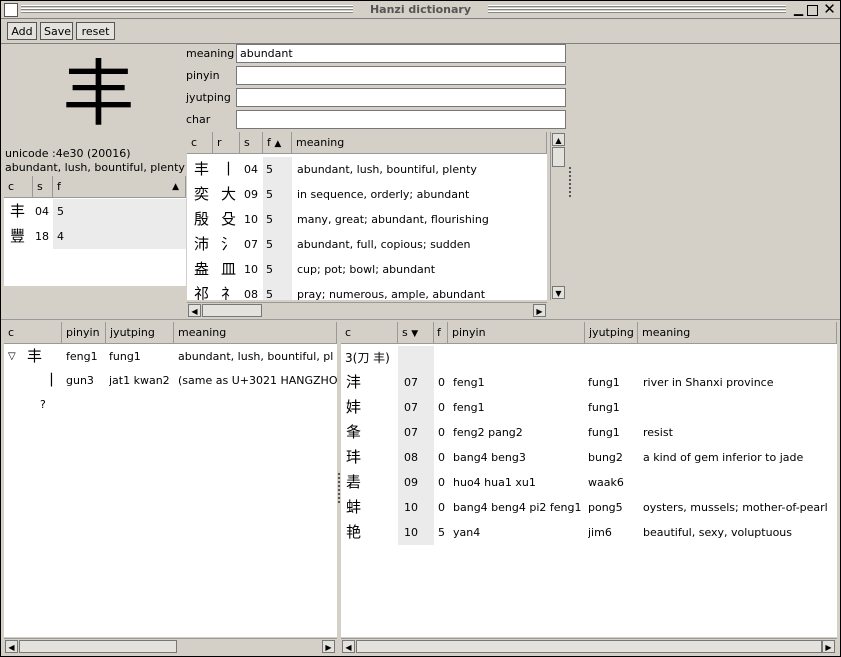  Describe the element at coordinates (401, 53) in the screenshot. I see `meaning-field: abundant` at that location.